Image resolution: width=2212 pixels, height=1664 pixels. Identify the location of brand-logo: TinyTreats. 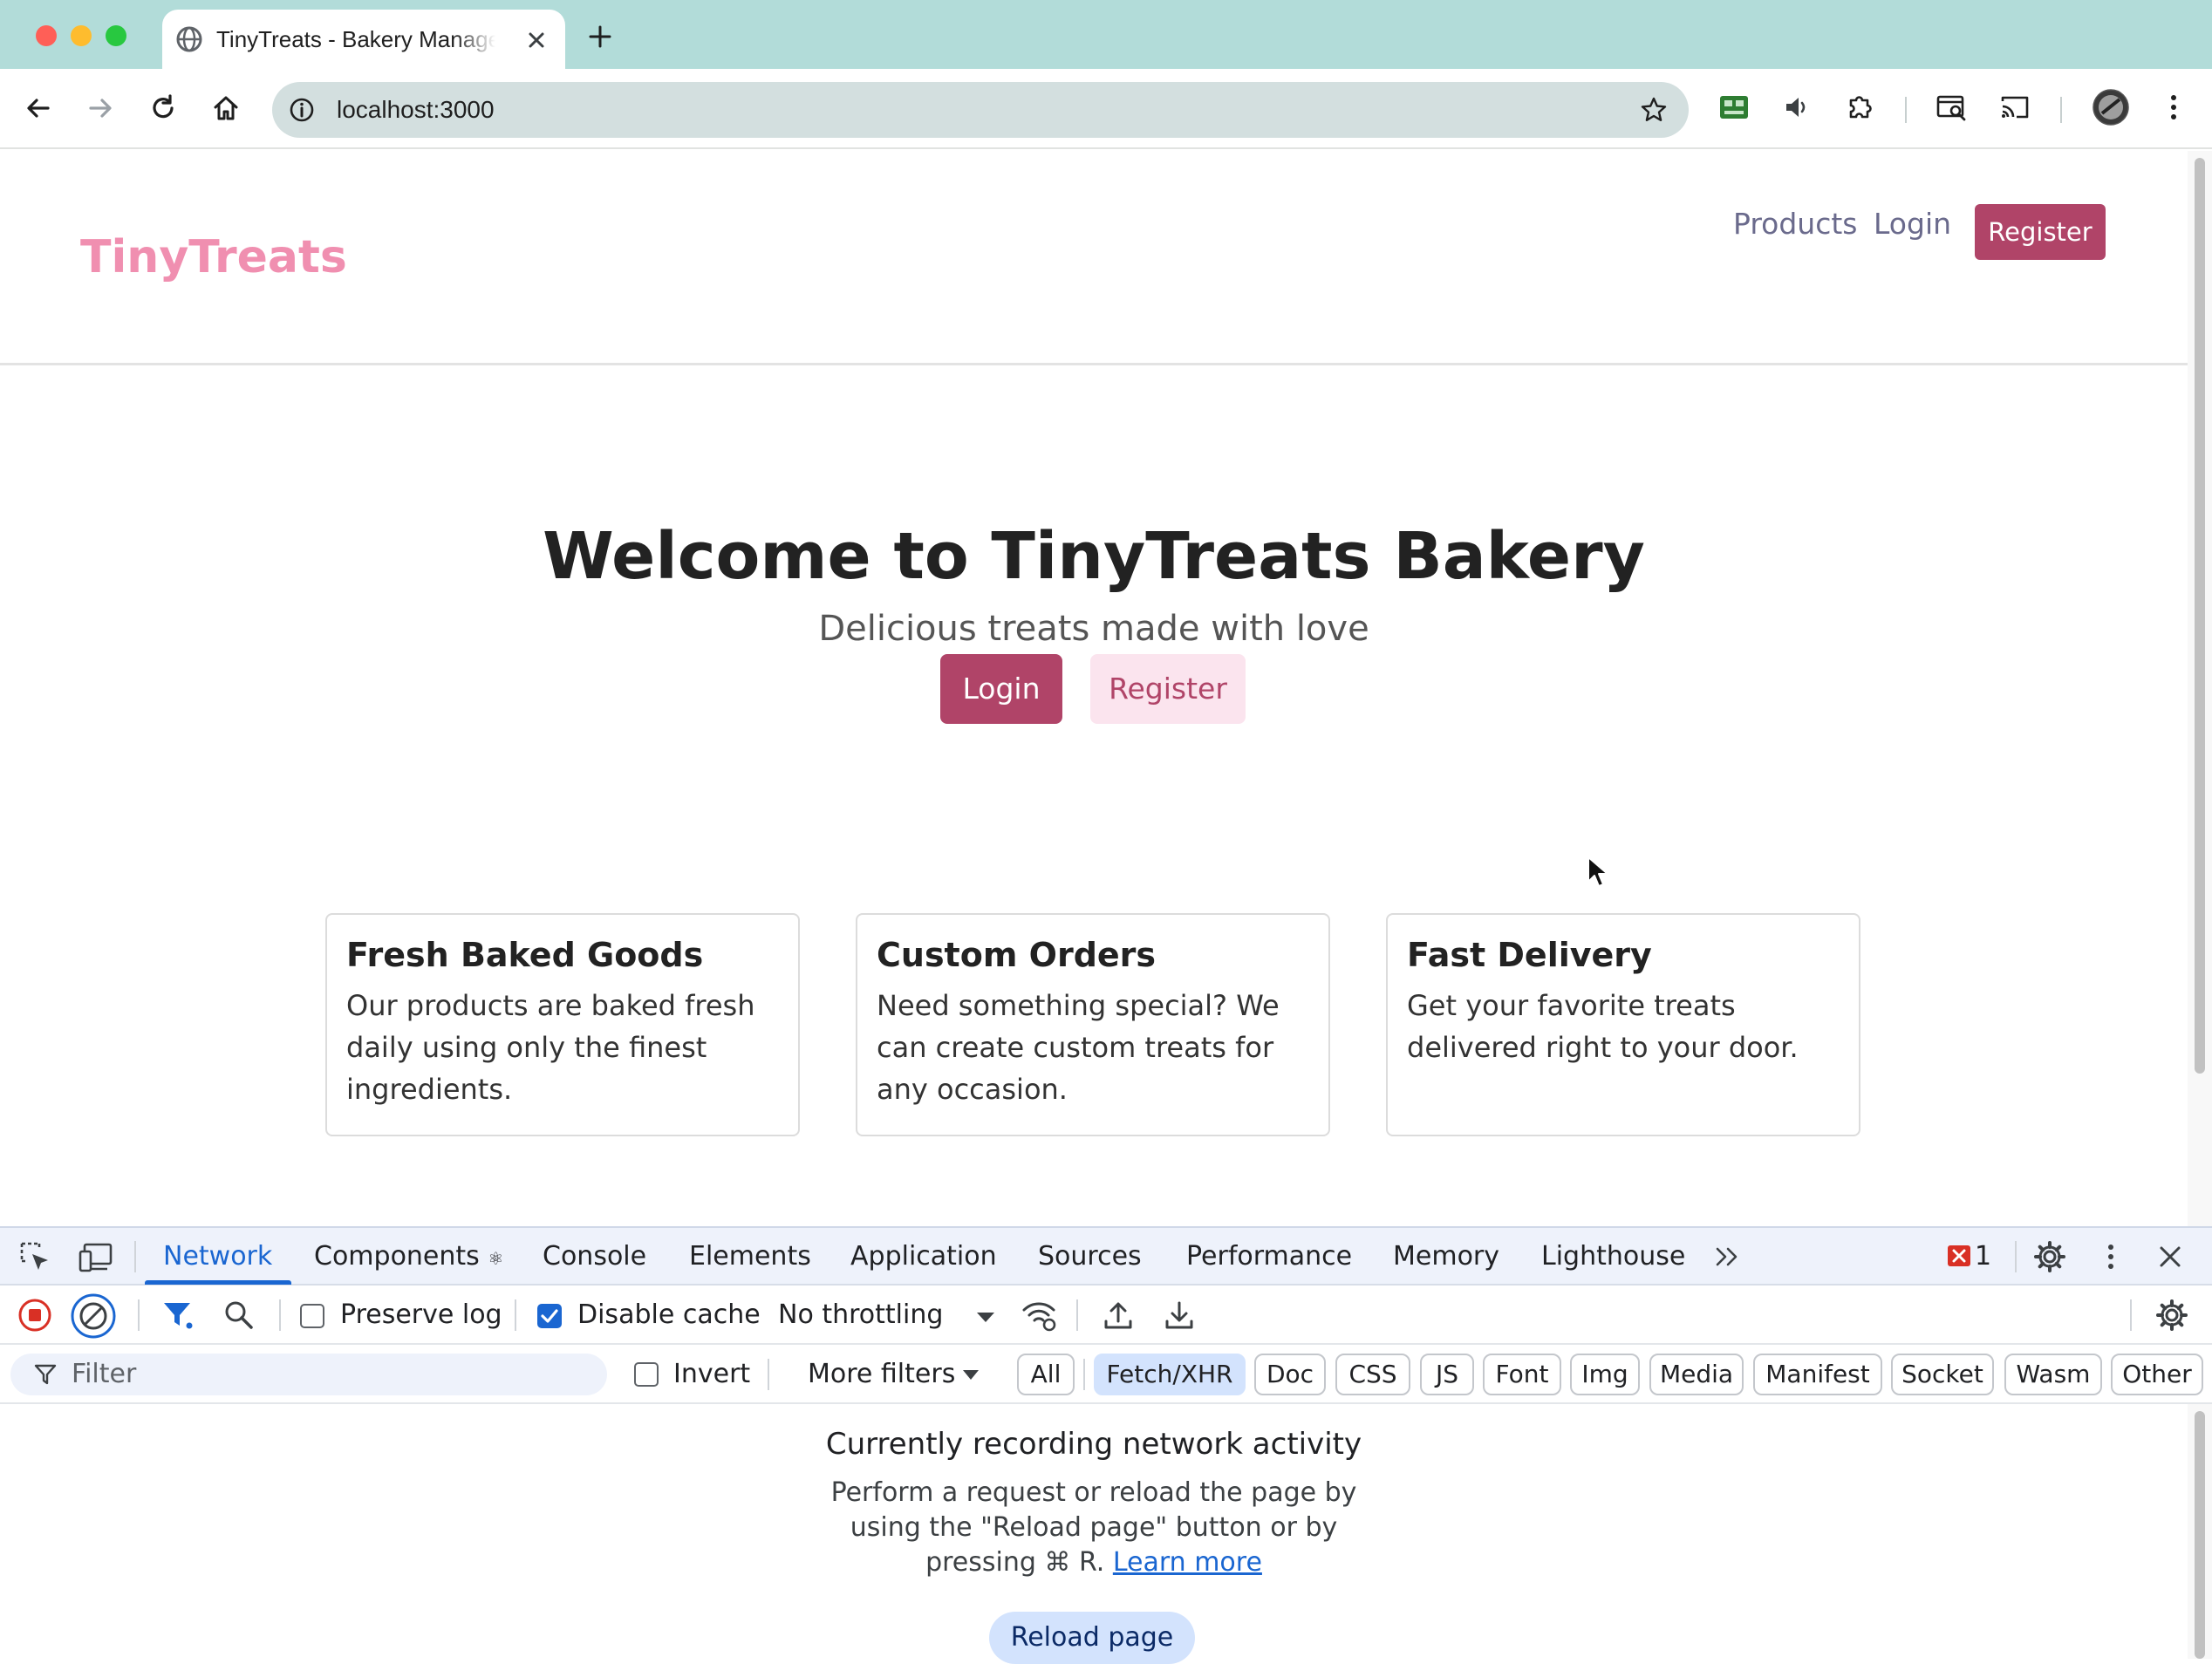
(214, 257).